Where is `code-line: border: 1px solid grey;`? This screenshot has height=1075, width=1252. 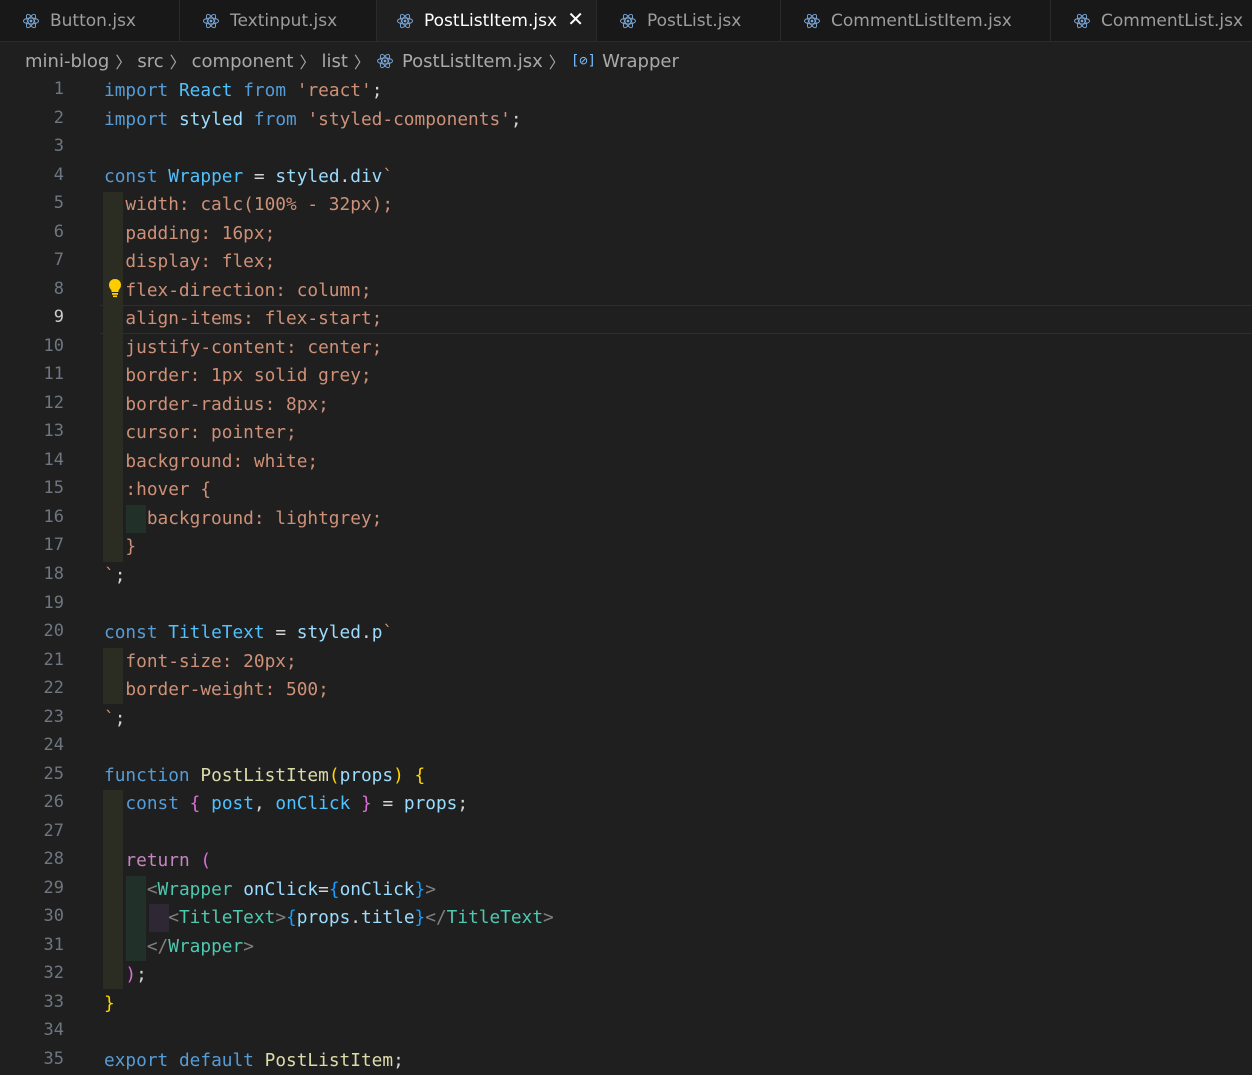
code-line: border: 1px solid grey; is located at coordinates (238, 376).